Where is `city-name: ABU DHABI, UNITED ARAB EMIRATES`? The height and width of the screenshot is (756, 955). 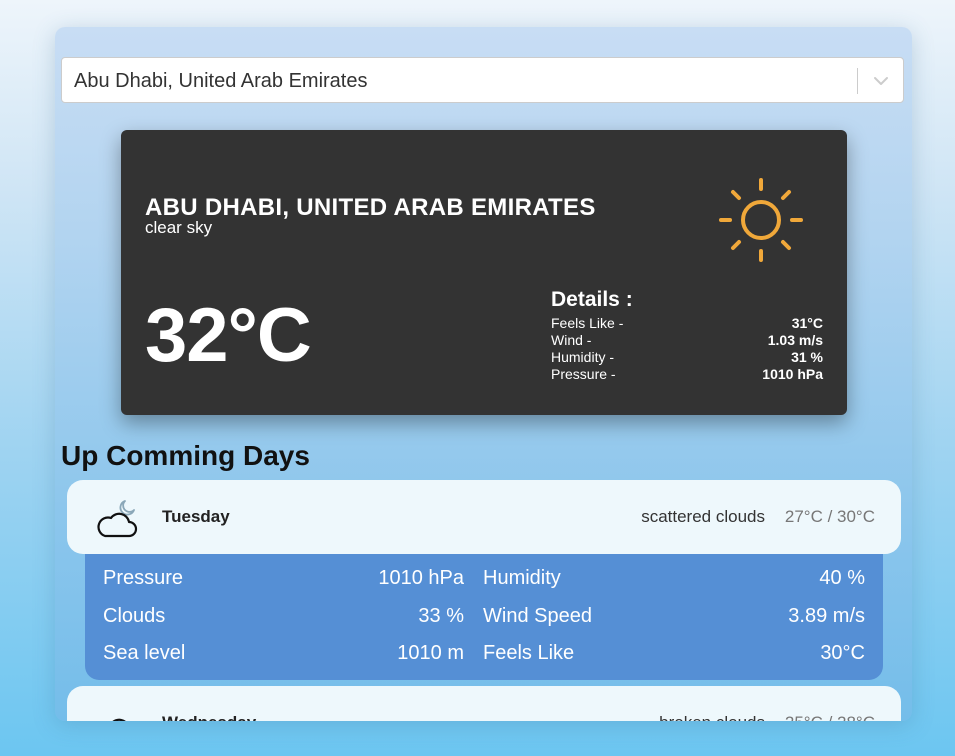 city-name: ABU DHABI, UNITED ARAB EMIRATES is located at coordinates (370, 207).